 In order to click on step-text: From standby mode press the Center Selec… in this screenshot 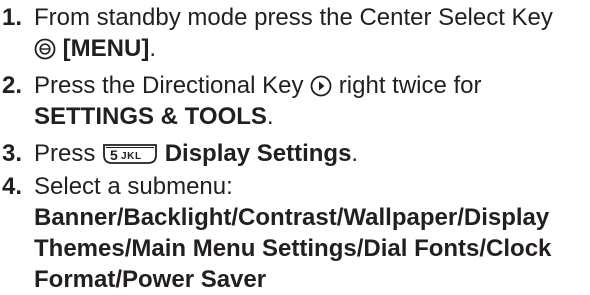, I will do `click(293, 17)`.